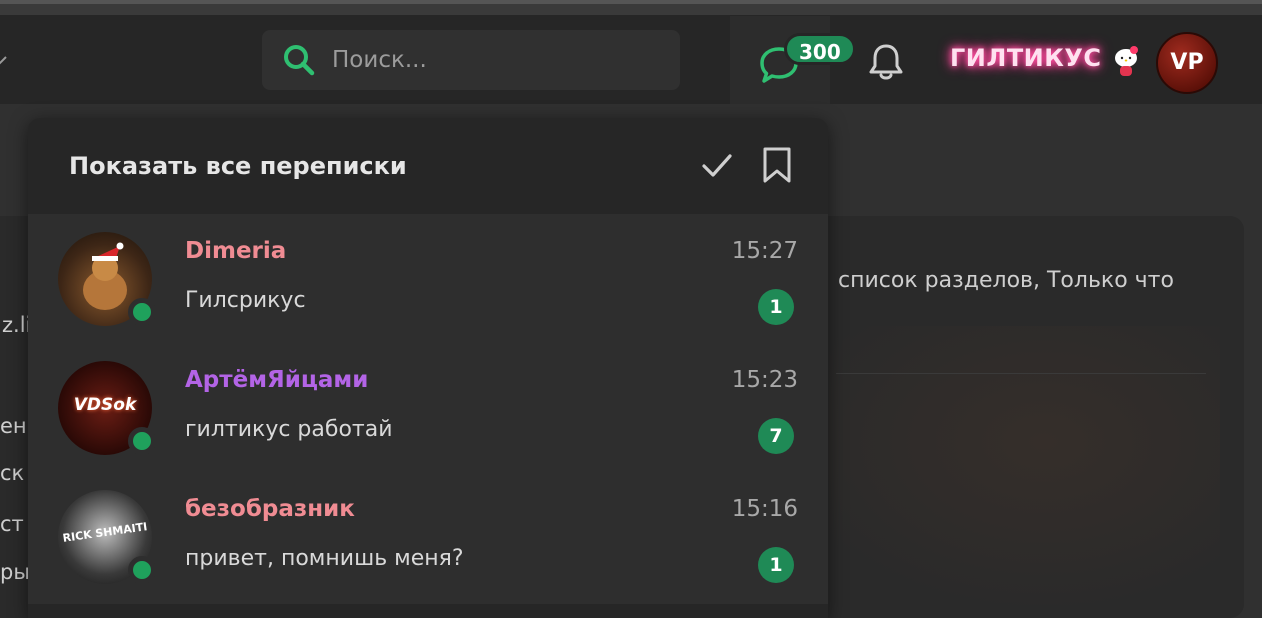 This screenshot has width=1262, height=618. I want to click on conversation-time: 15:27, so click(764, 251).